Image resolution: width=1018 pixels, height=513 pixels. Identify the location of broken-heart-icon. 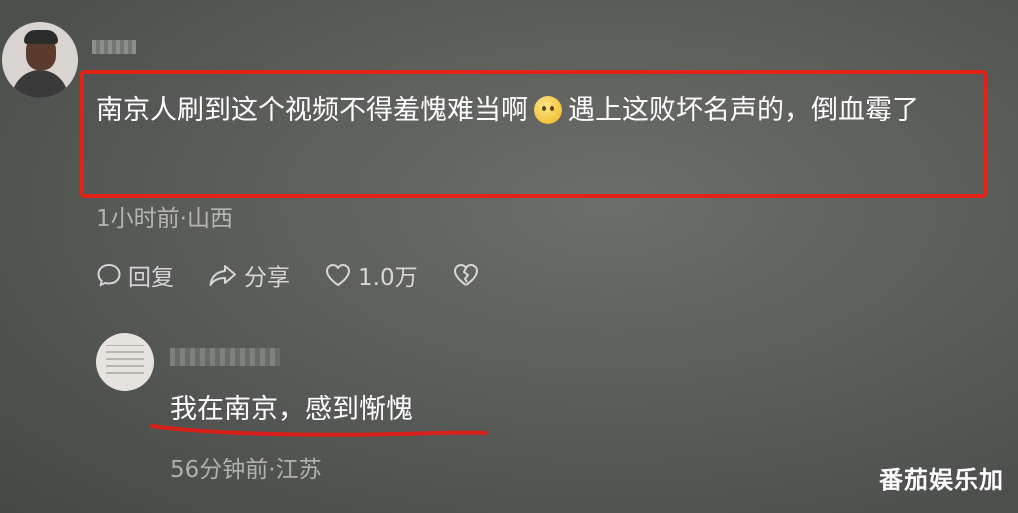
(465, 275).